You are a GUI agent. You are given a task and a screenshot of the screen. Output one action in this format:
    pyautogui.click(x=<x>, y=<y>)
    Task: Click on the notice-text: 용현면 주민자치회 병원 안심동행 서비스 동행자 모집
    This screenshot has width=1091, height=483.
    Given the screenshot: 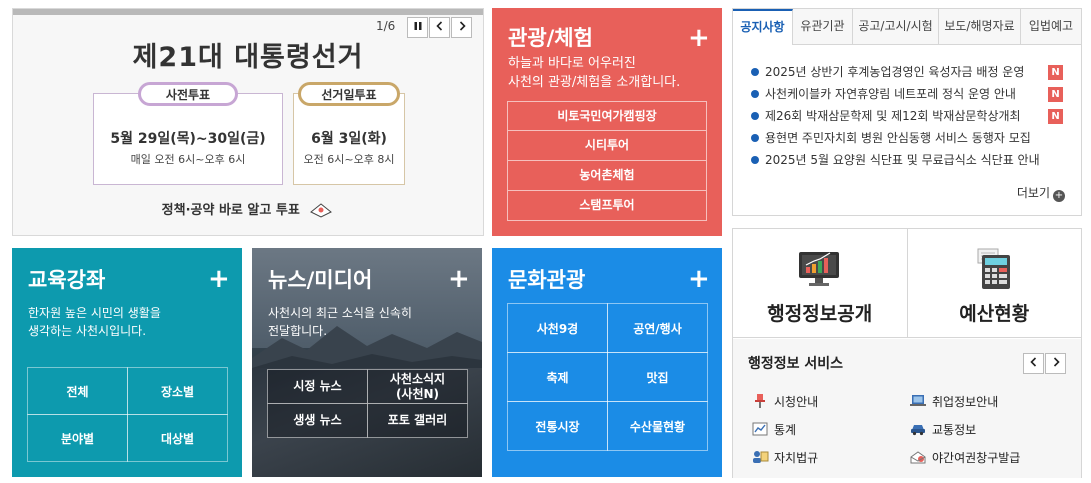 What is the action you would take?
    pyautogui.click(x=906, y=138)
    